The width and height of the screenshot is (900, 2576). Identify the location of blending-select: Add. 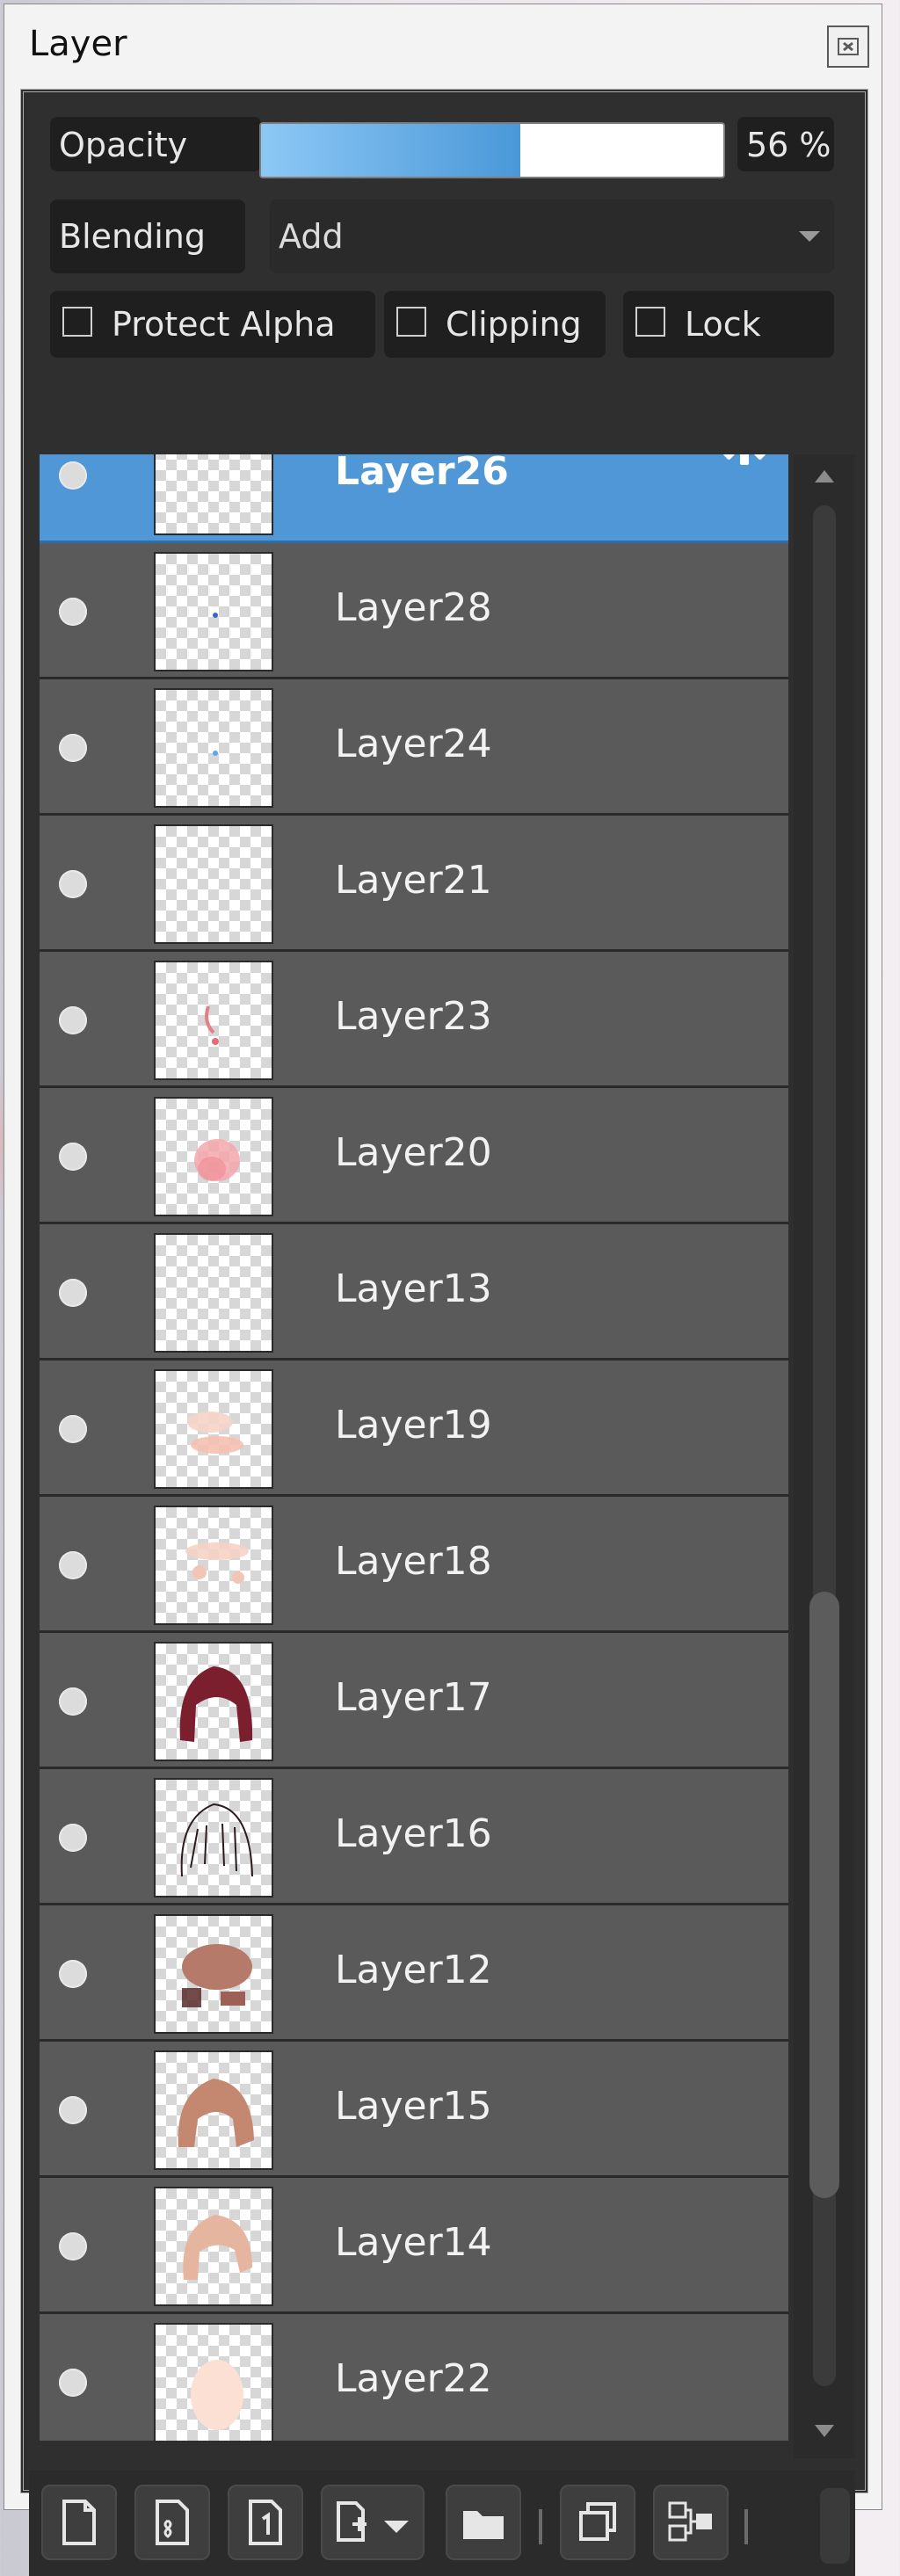
(552, 236).